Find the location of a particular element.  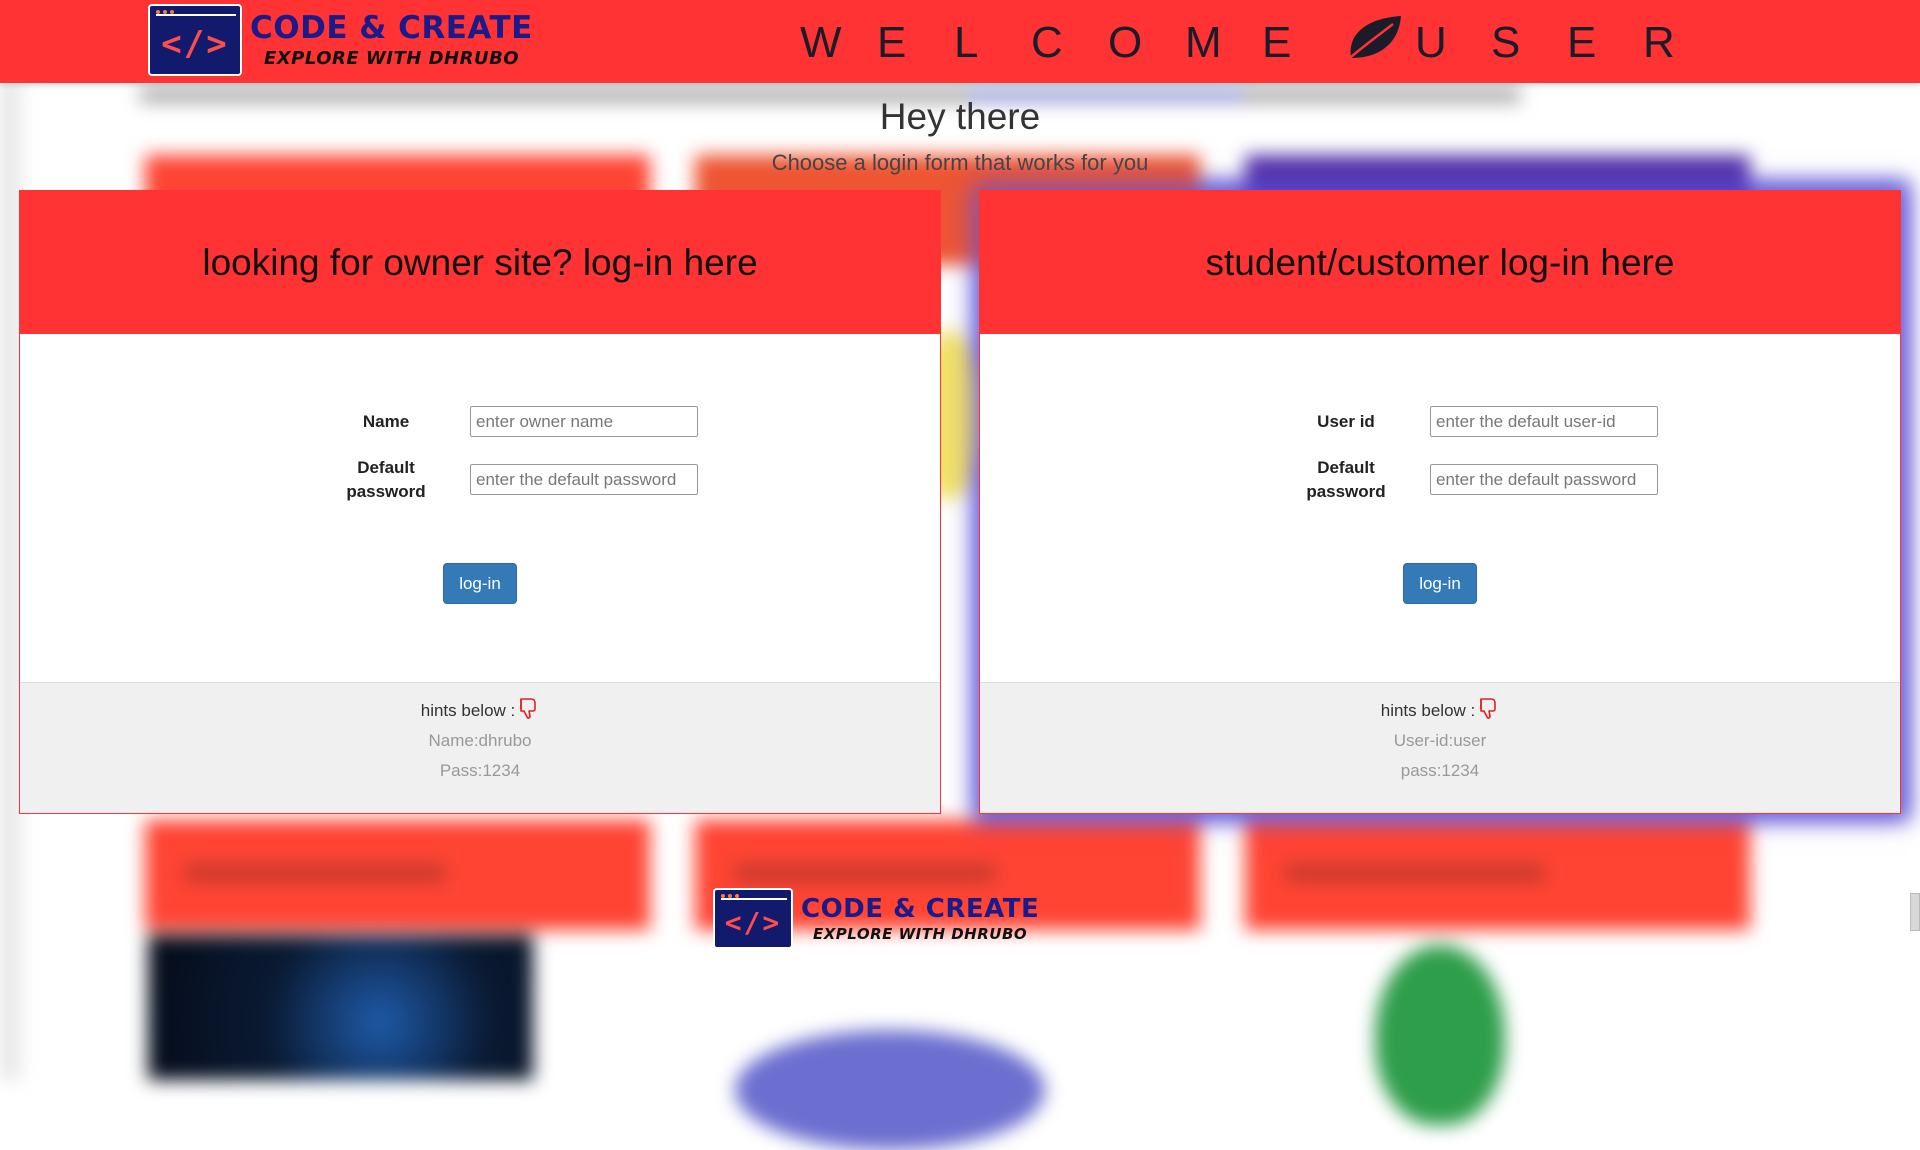

footer-brand-logo: </> CODE & CREATE EXPLORE WITH DHRUBO is located at coordinates (876, 918).